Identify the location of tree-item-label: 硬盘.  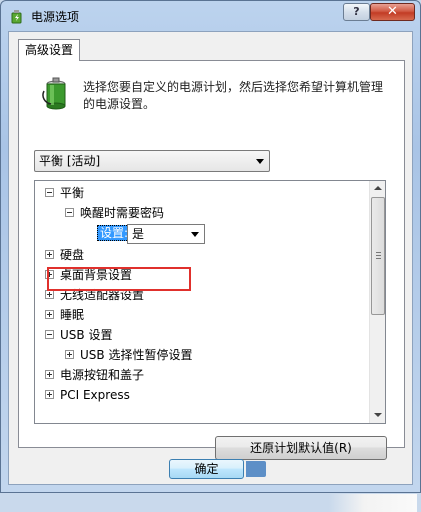
(72, 255).